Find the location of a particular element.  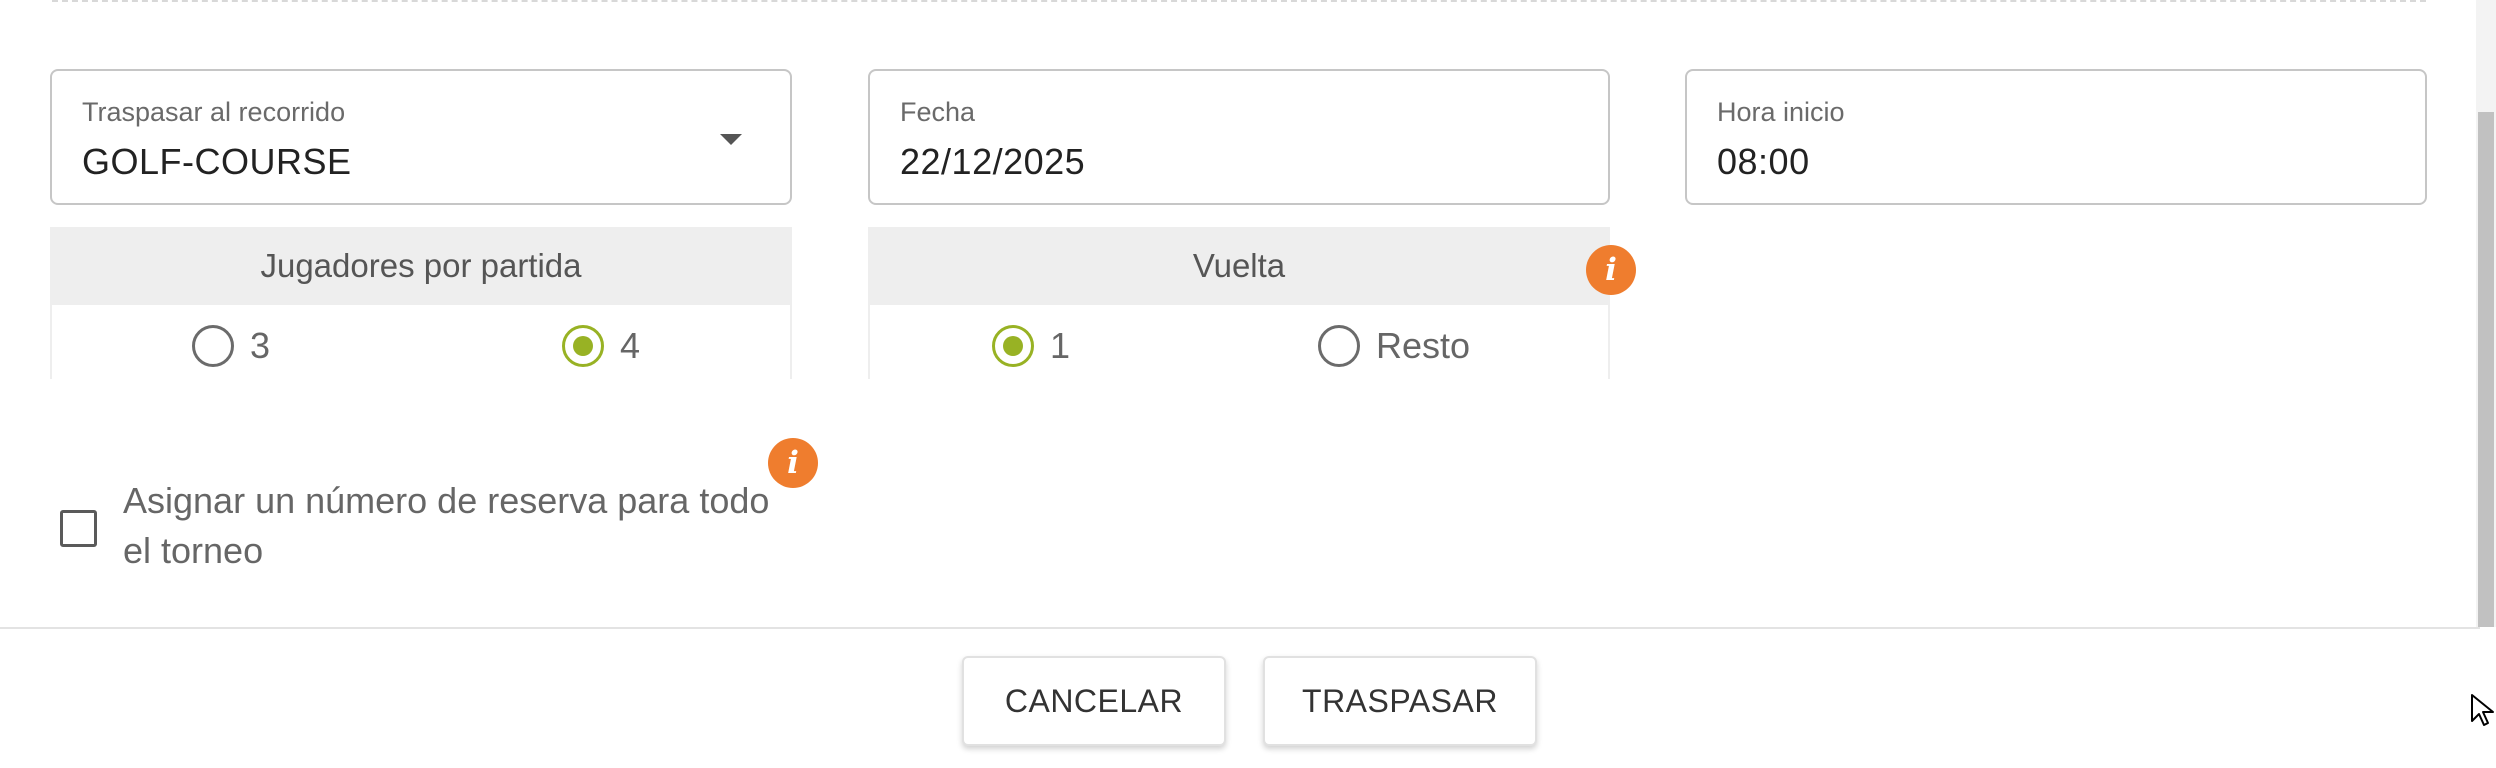

reservation-info-icon: i is located at coordinates (793, 463).